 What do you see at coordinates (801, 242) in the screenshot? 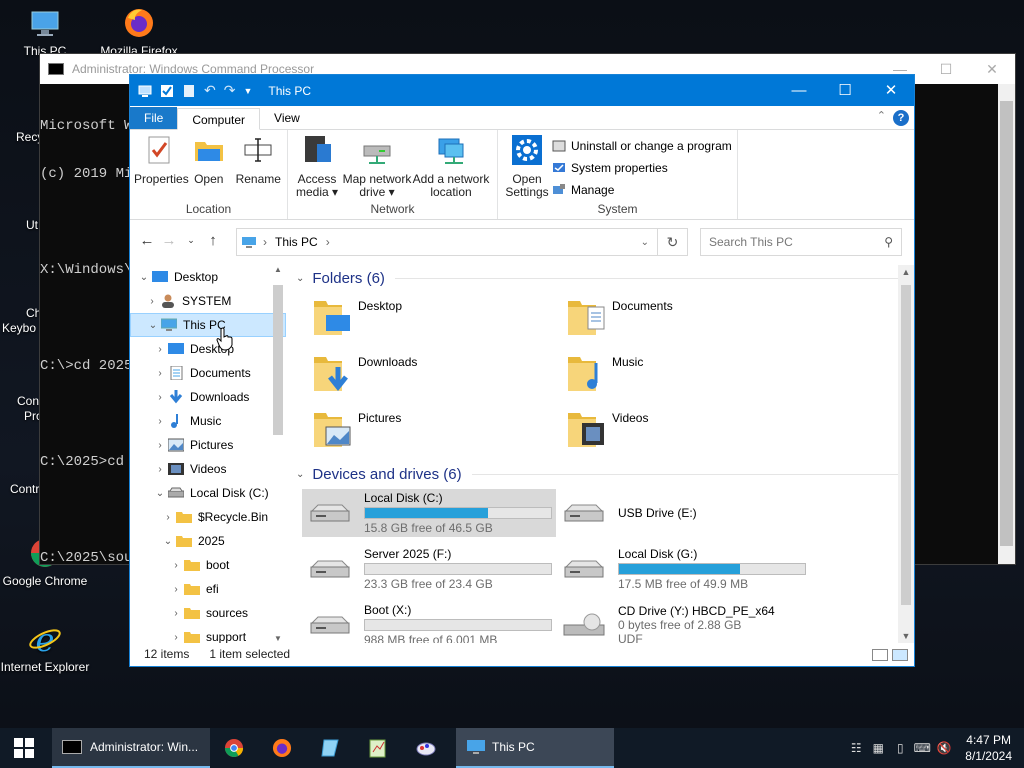
I see `search-input: Search This PC ⚲` at bounding box center [801, 242].